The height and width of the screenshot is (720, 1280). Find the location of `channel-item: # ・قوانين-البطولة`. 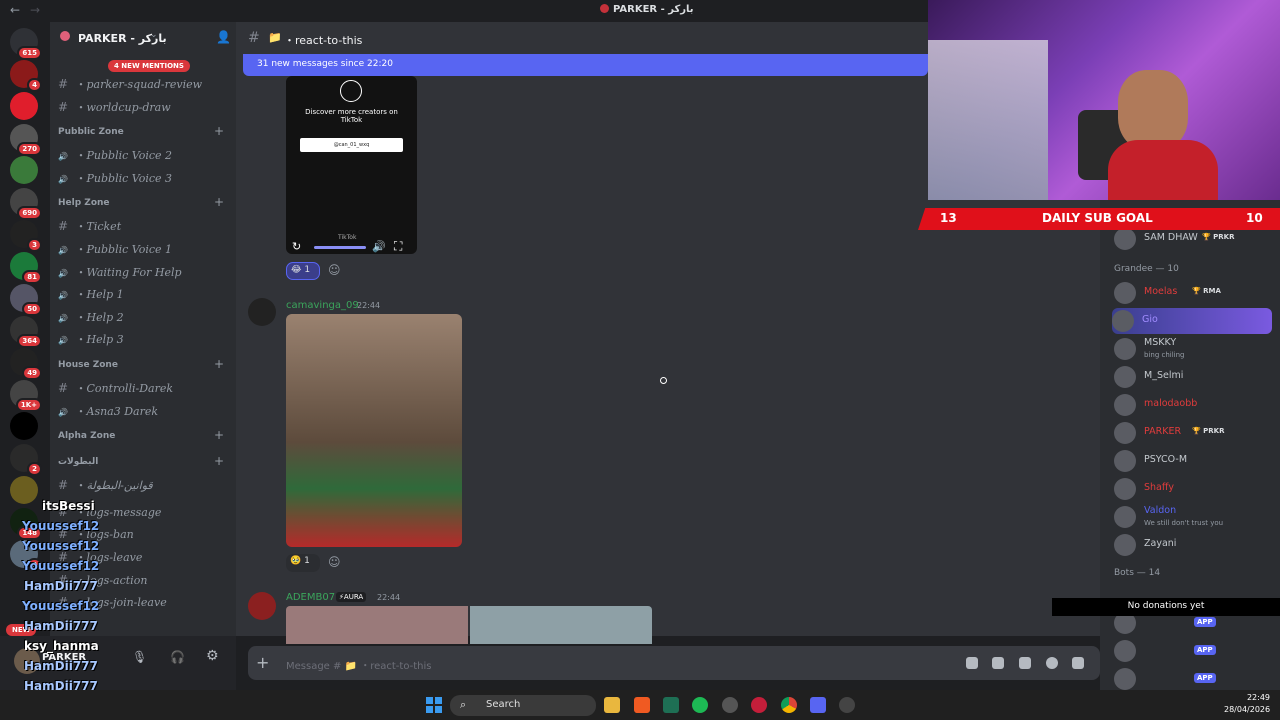

channel-item: # ・قوانين-البطولة is located at coordinates (105, 487).